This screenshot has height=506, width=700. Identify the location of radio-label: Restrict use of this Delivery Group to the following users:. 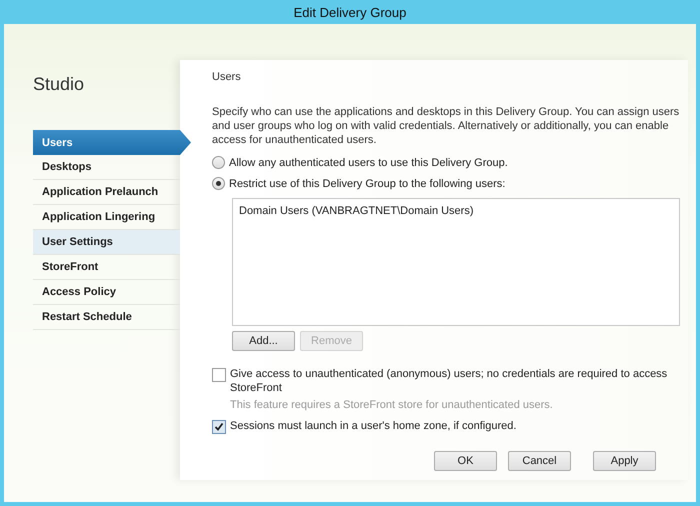
(367, 184).